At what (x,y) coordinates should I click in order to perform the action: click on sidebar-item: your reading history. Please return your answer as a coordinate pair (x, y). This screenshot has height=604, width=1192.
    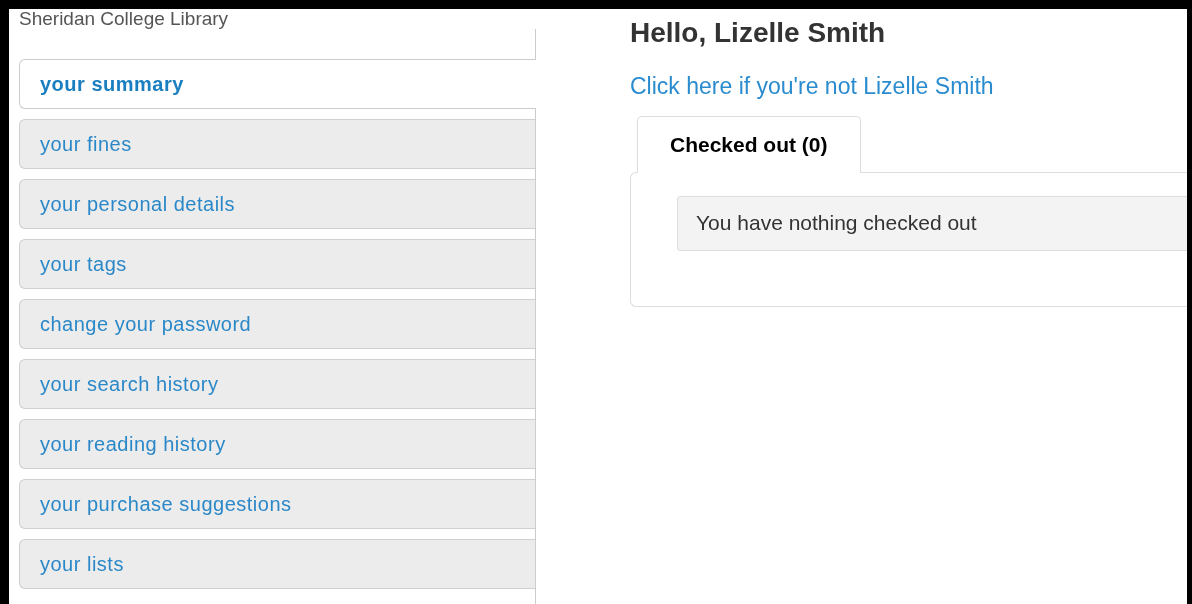
    Looking at the image, I should click on (277, 444).